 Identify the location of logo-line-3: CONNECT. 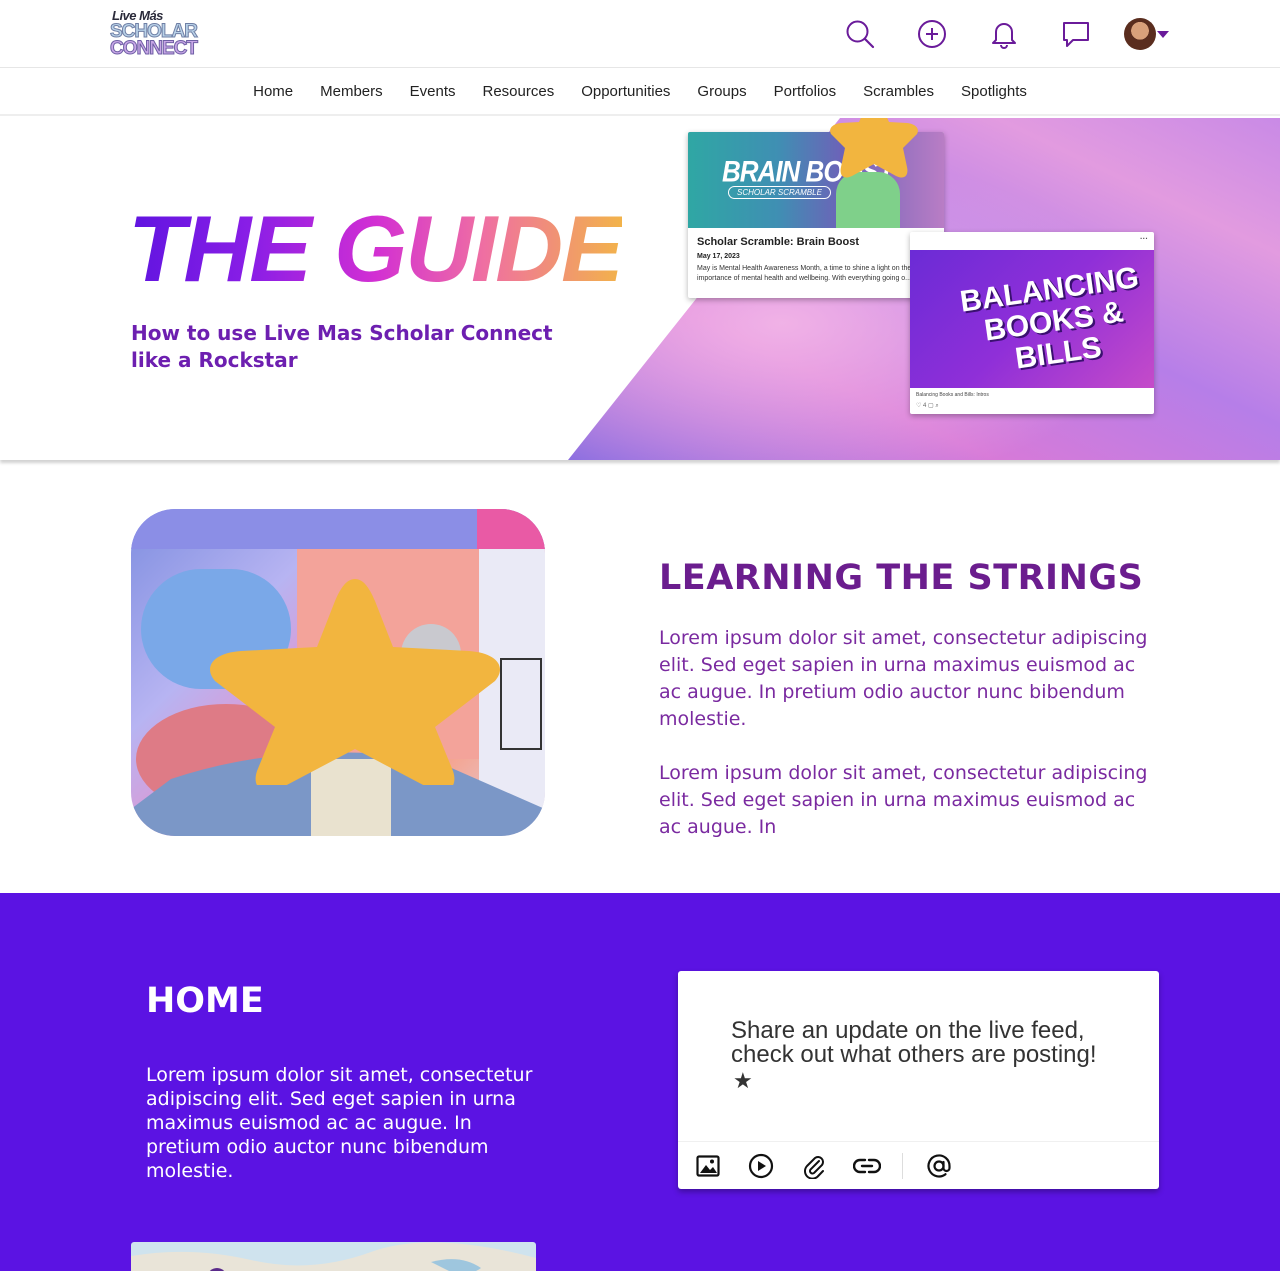
(154, 49).